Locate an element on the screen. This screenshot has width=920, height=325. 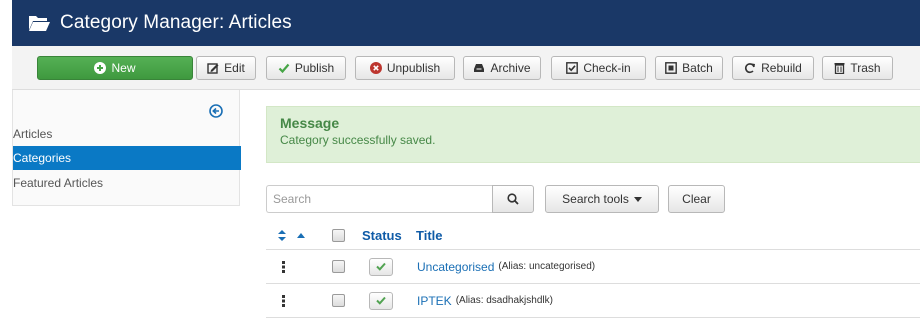
select-all-checkbox is located at coordinates (338, 235).